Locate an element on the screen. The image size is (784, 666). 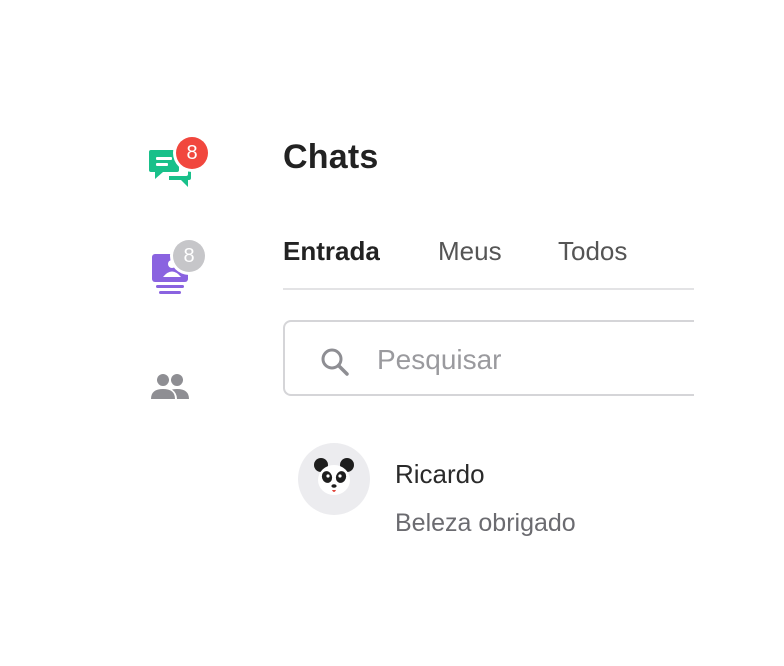
sidebar-item-contacts: 8 is located at coordinates (178, 270).